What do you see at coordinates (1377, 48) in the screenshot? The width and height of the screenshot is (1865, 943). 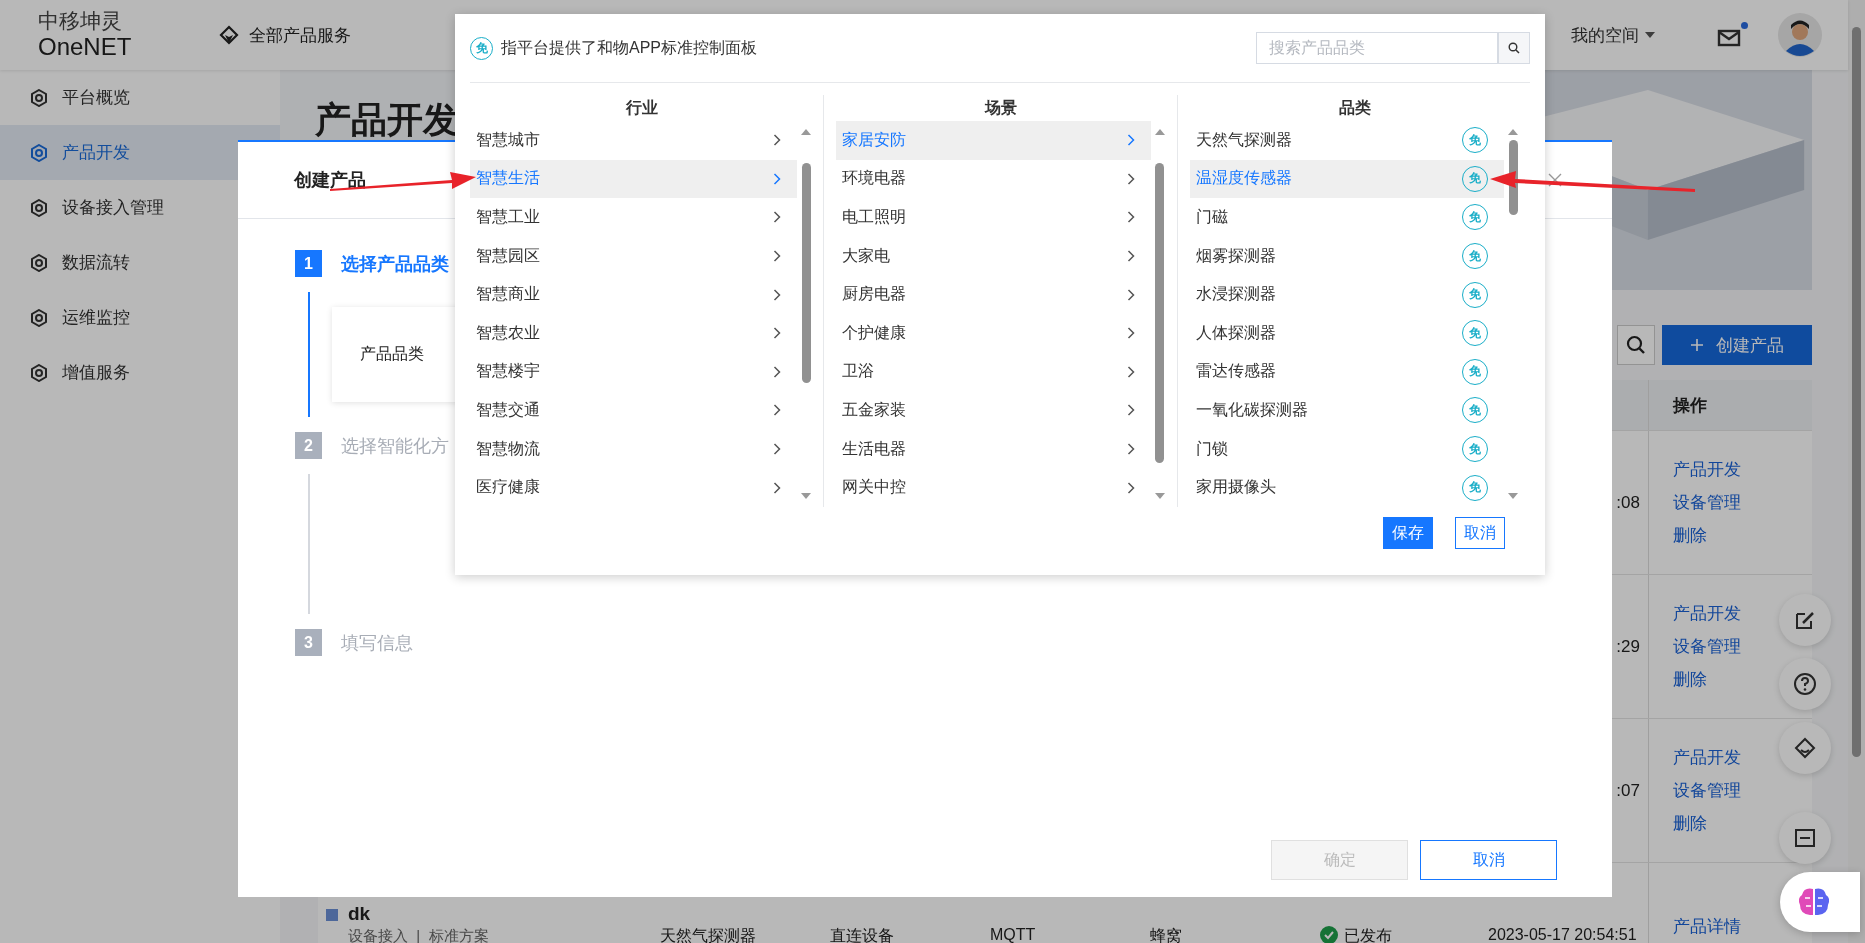 I see `search-field: 搜索产品品类` at bounding box center [1377, 48].